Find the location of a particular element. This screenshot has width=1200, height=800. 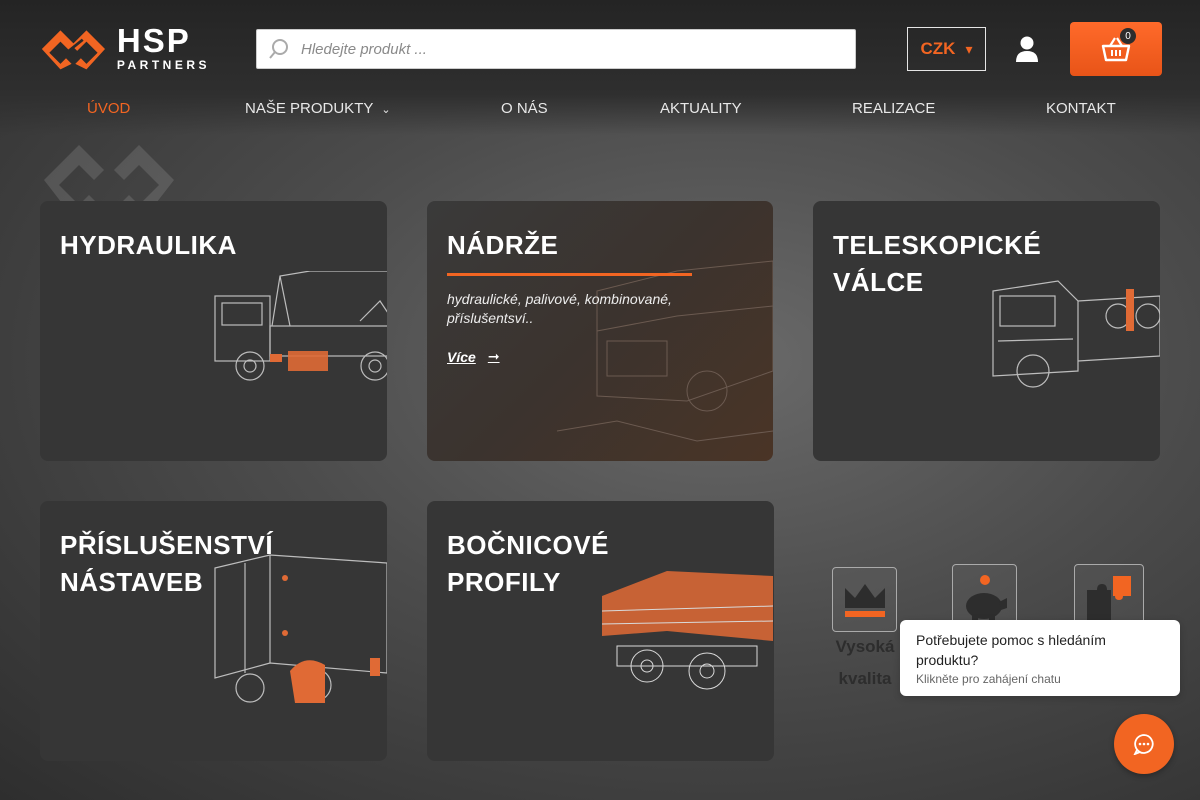

chevron-down-icon: ⌄ is located at coordinates (386, 110).